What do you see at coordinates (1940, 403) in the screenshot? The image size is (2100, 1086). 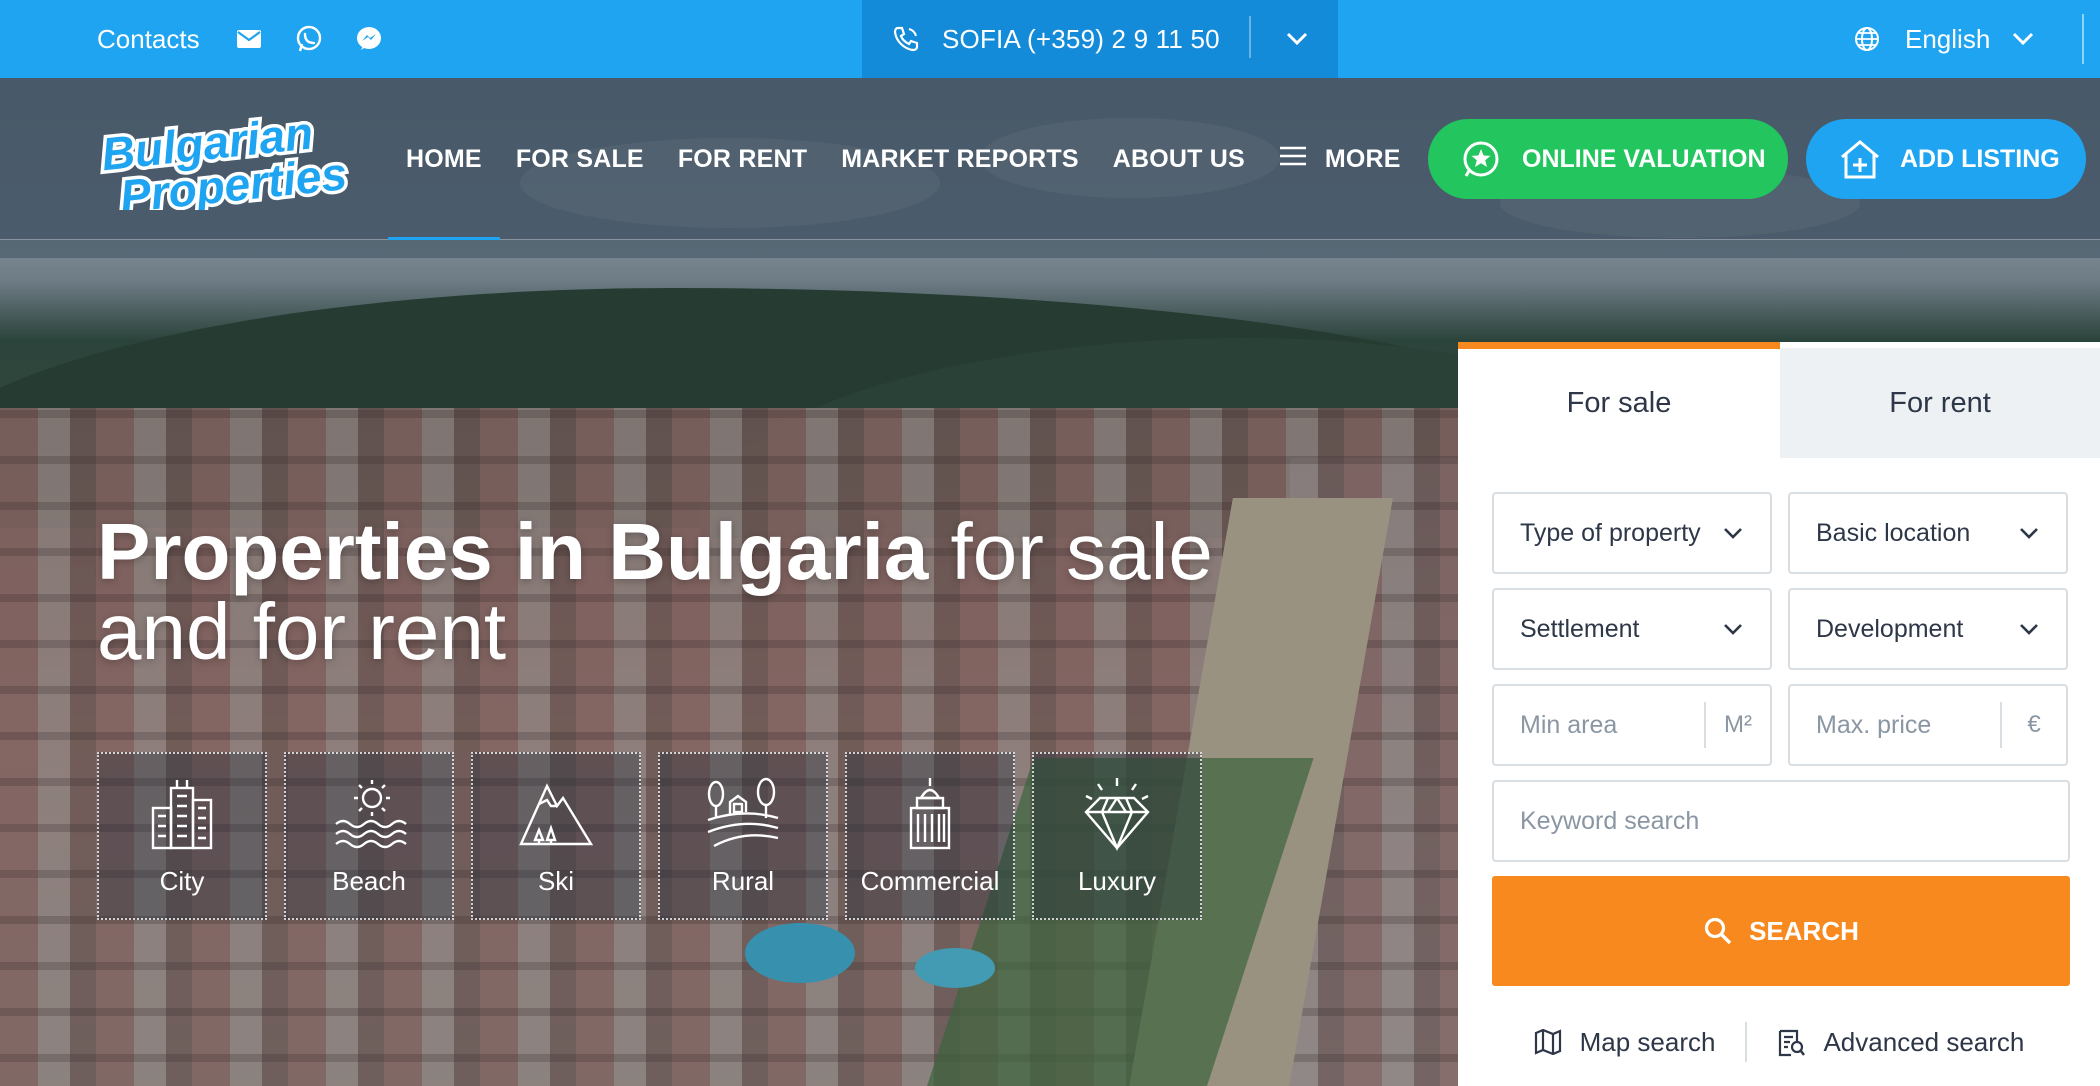 I see `tab-for-rent: For rent` at bounding box center [1940, 403].